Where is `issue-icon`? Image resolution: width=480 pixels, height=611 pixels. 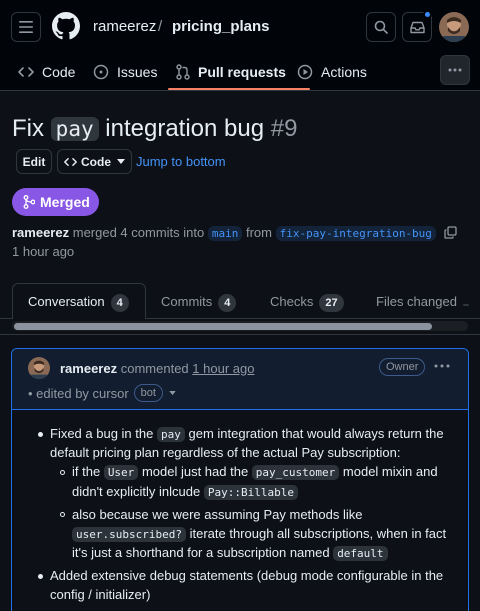 issue-icon is located at coordinates (101, 72).